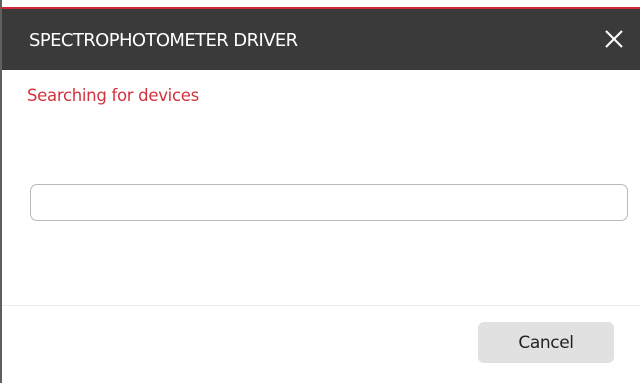 This screenshot has height=383, width=642. I want to click on search-status-text: Searching for devices, so click(113, 95).